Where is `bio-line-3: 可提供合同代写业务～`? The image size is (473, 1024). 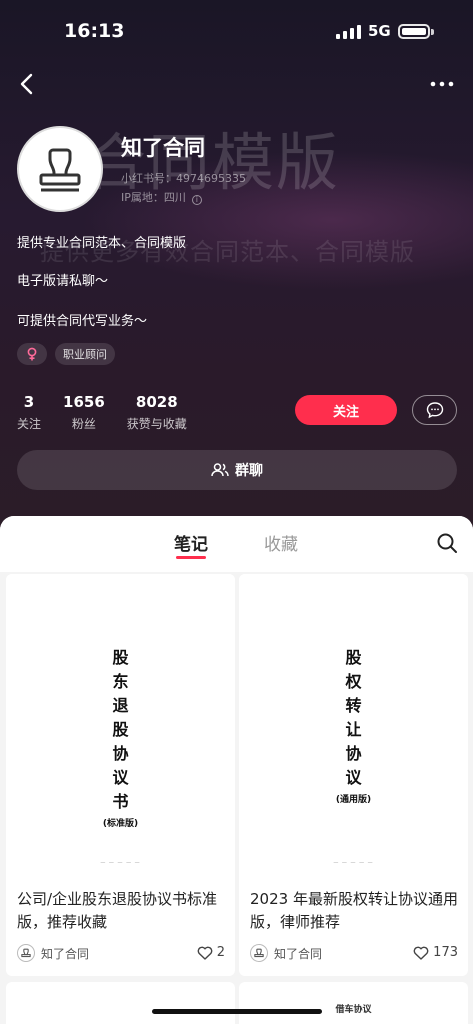
bio-line-3: 可提供合同代写业务～ is located at coordinates (82, 321).